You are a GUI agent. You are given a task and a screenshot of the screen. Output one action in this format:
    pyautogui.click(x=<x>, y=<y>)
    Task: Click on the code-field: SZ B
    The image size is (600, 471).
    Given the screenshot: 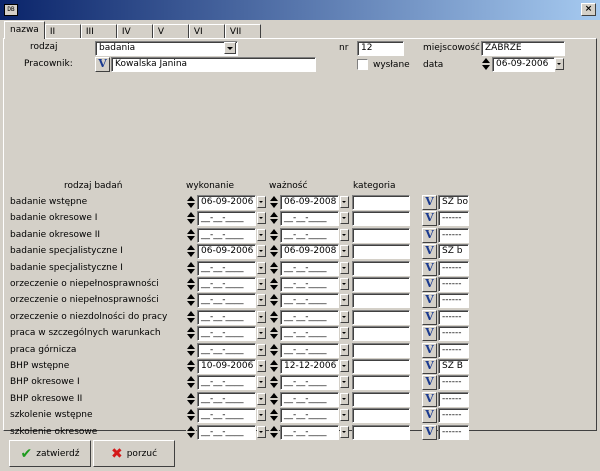 What is the action you would take?
    pyautogui.click(x=453, y=366)
    